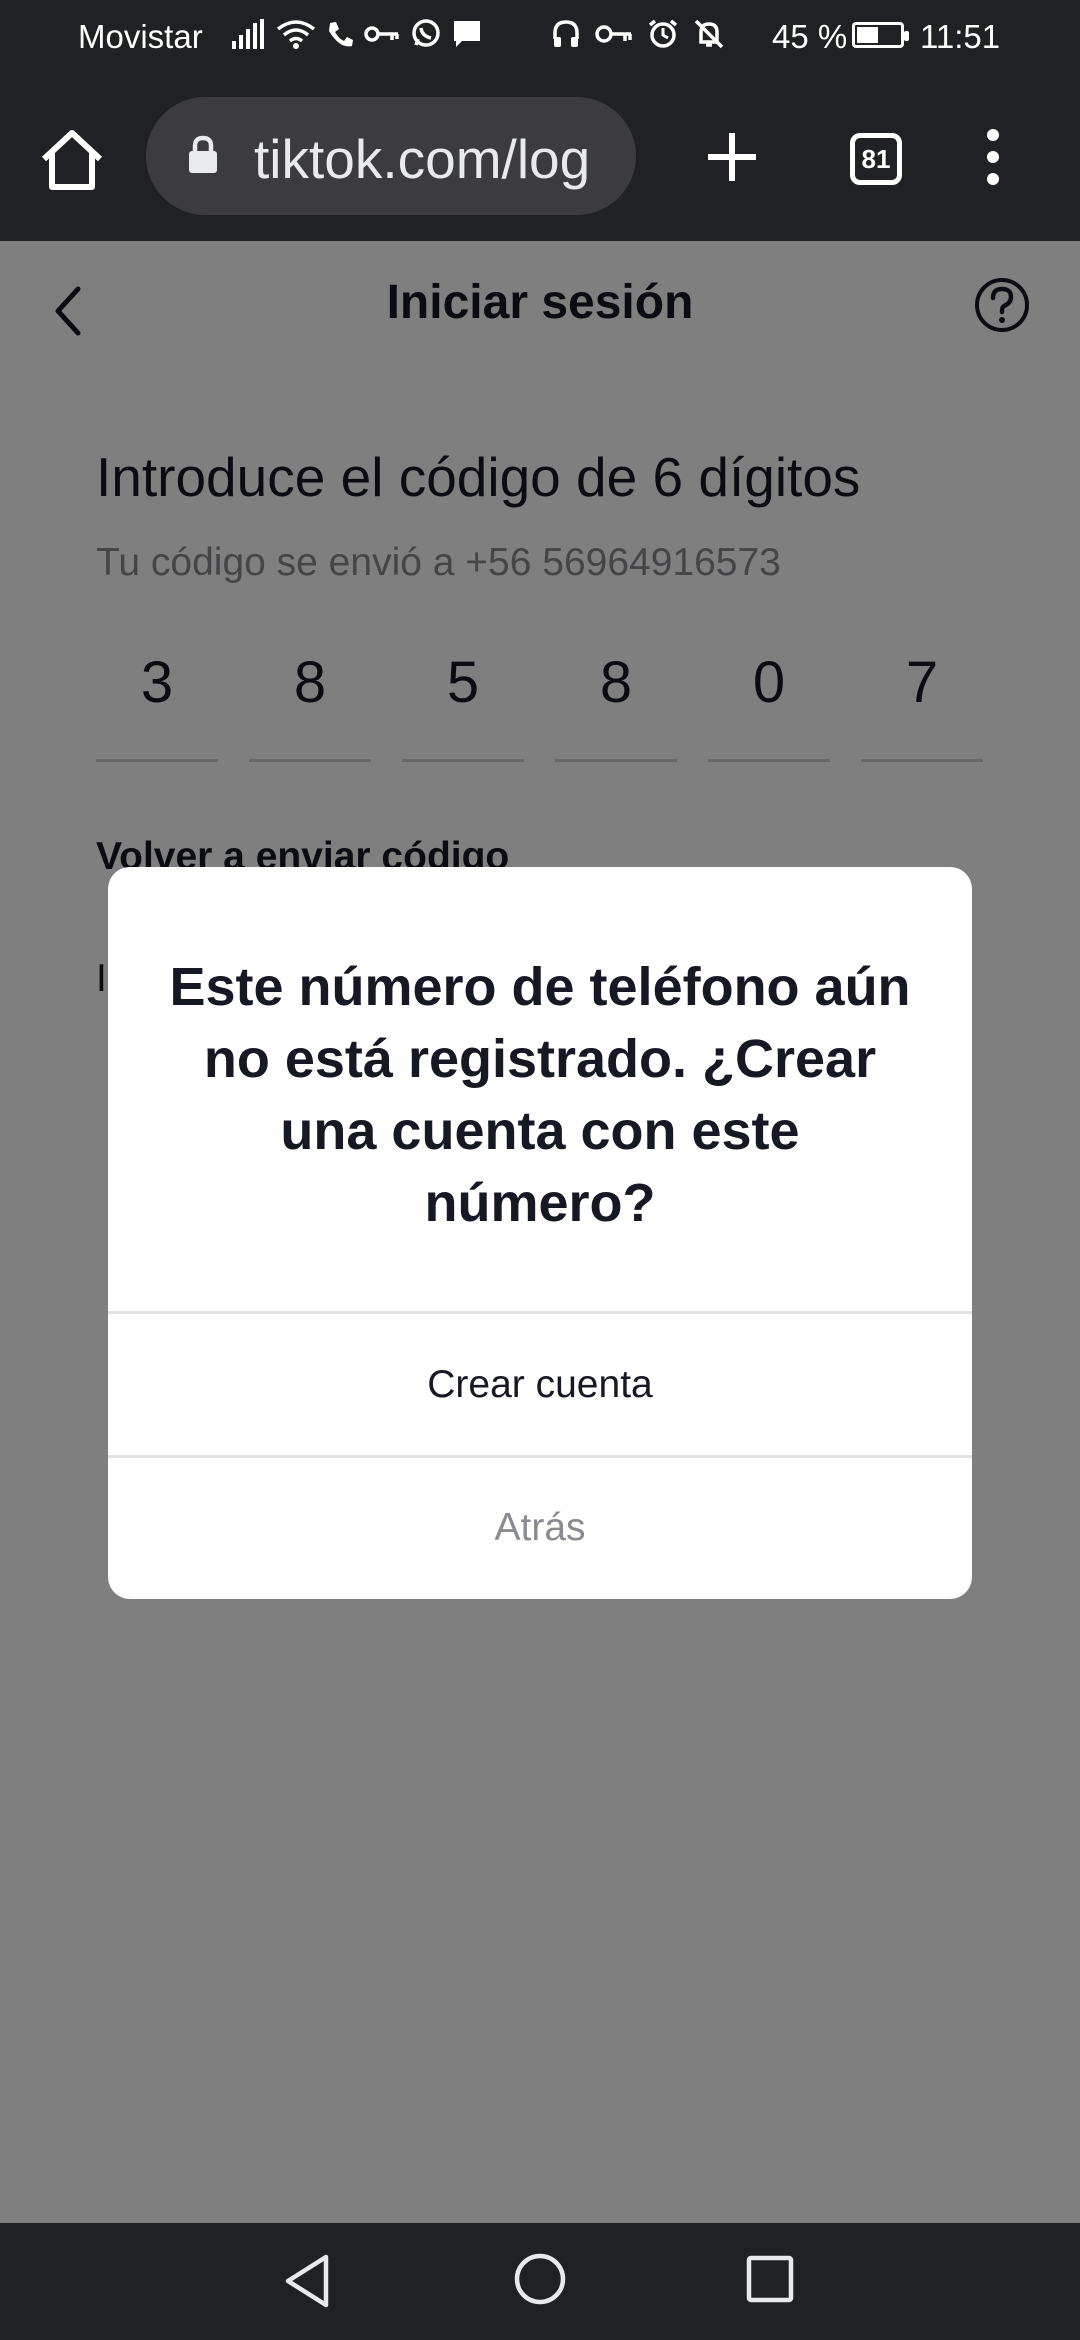 The height and width of the screenshot is (2340, 1080). Describe the element at coordinates (638, 34) in the screenshot. I see `status-right-icons` at that location.